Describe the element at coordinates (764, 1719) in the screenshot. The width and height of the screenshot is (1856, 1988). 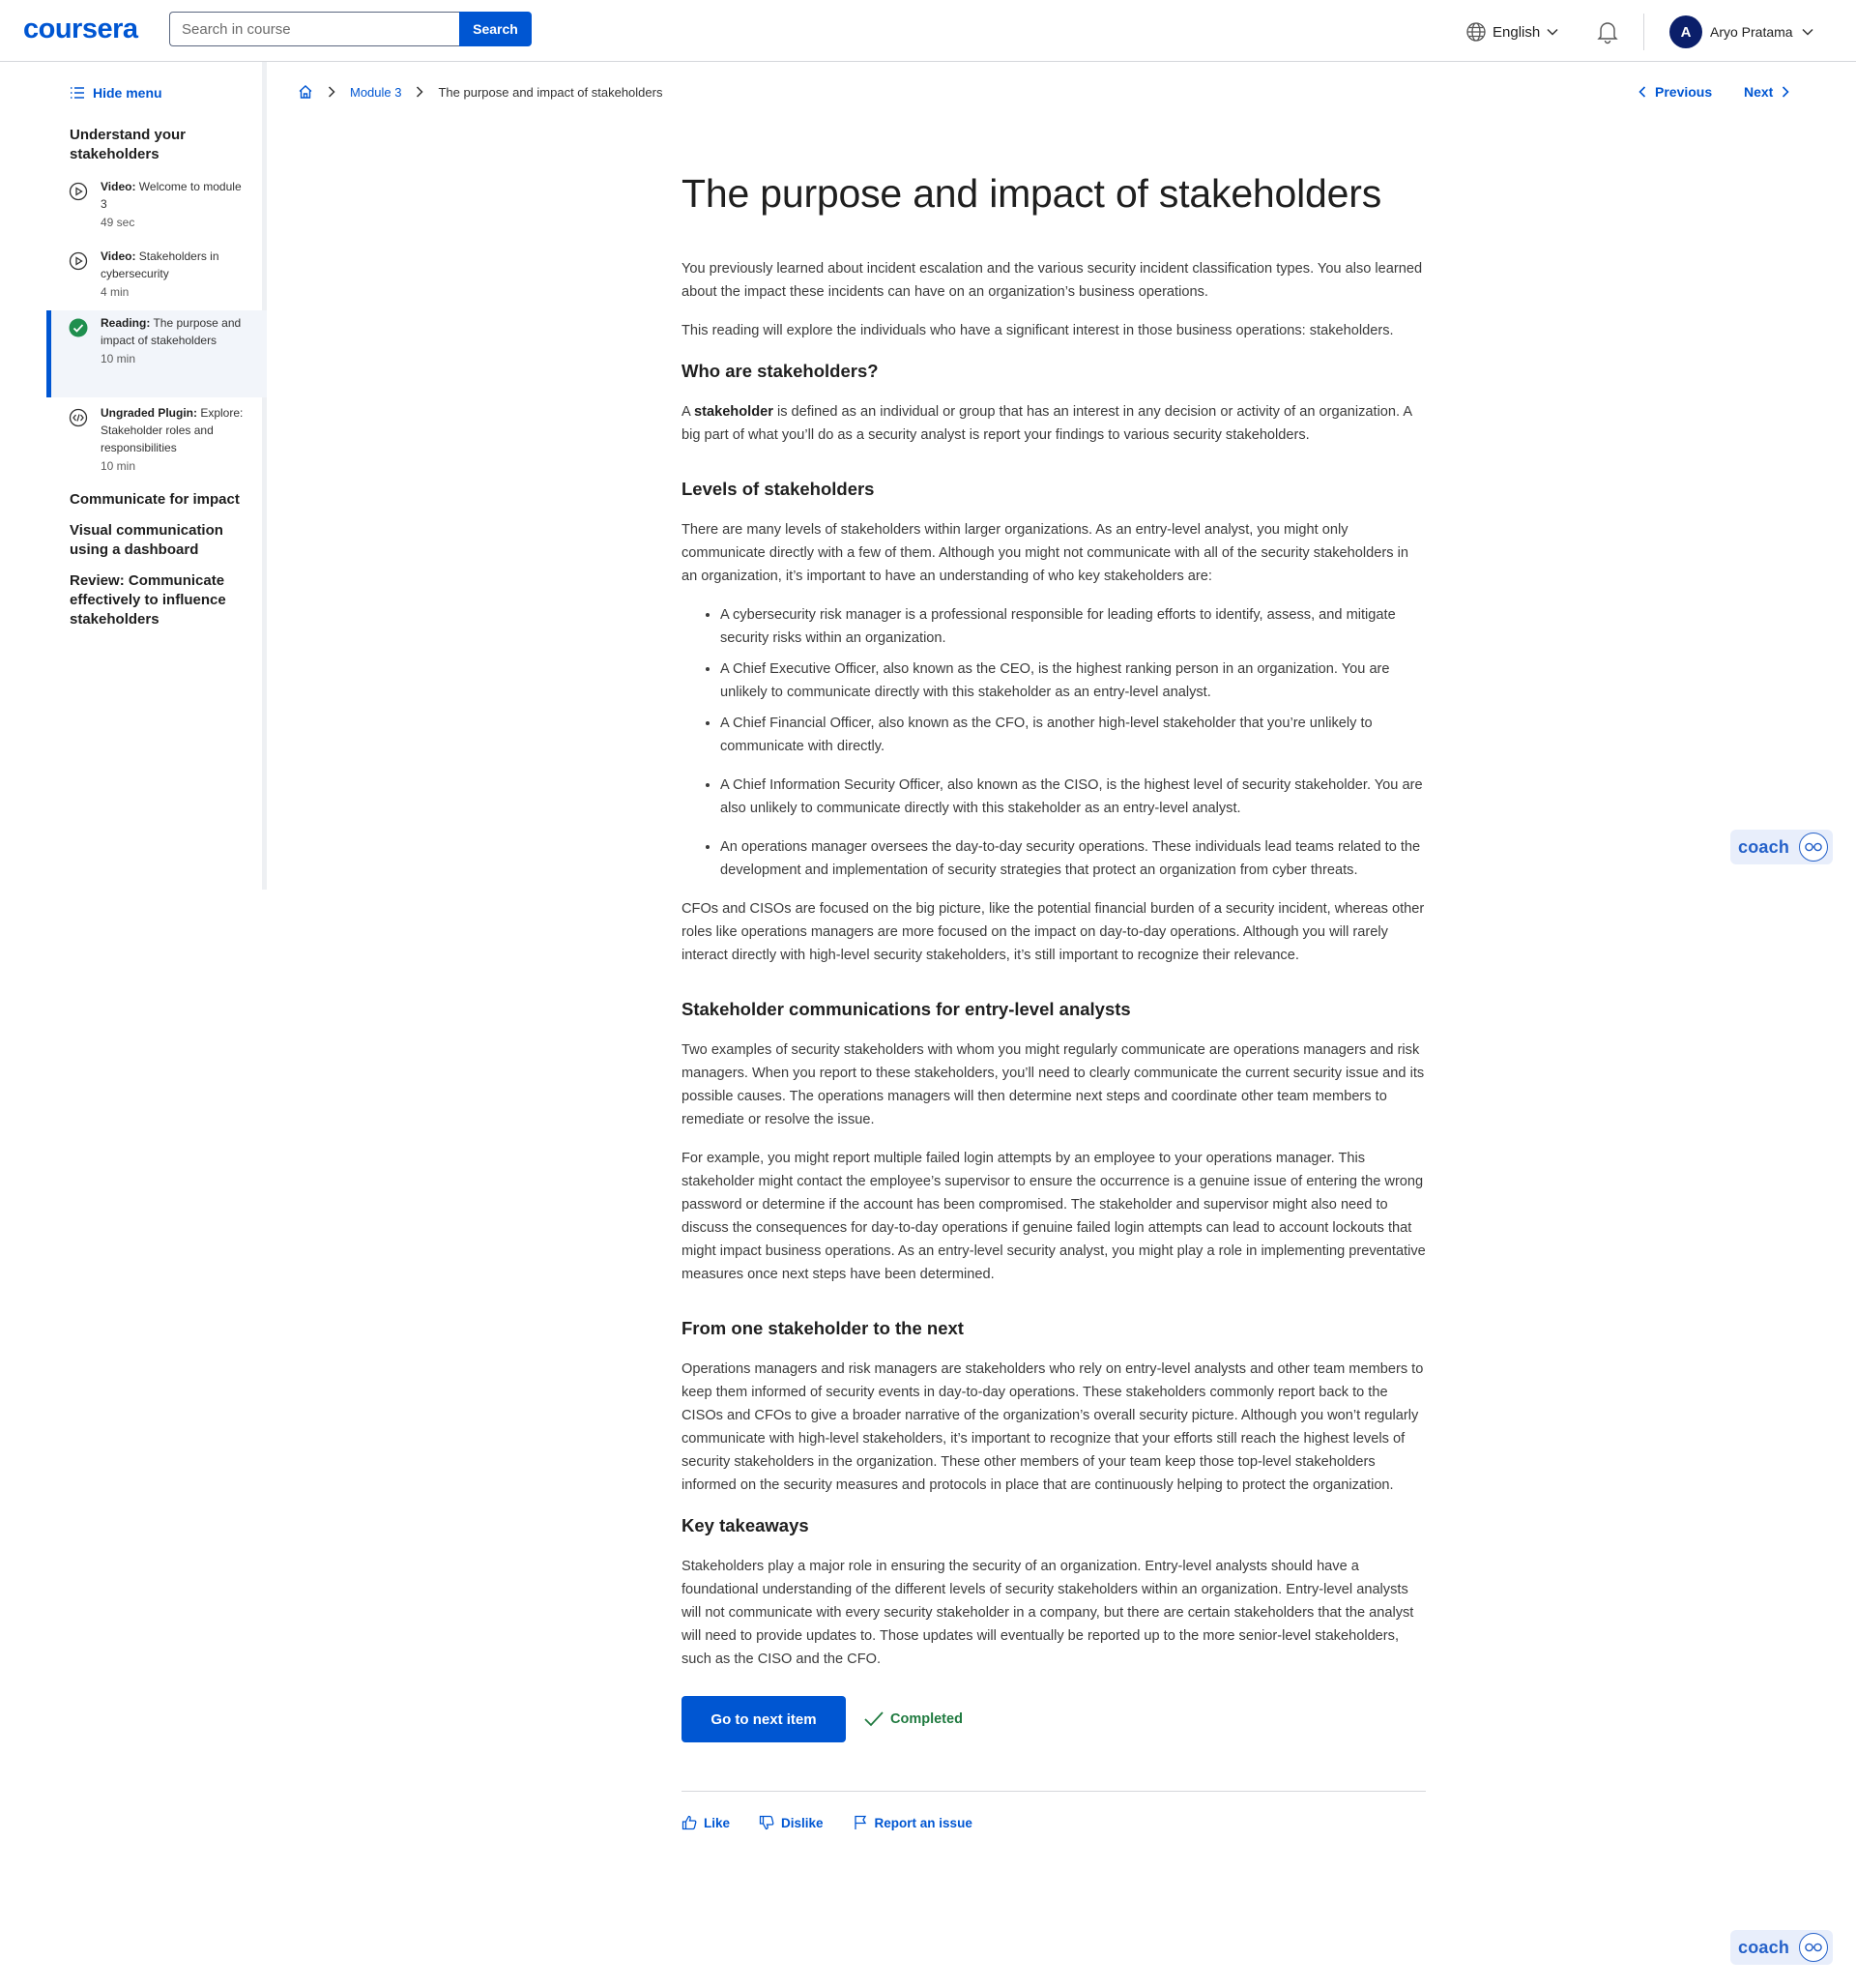
I see `go-to-next-item-button: Go to next item` at that location.